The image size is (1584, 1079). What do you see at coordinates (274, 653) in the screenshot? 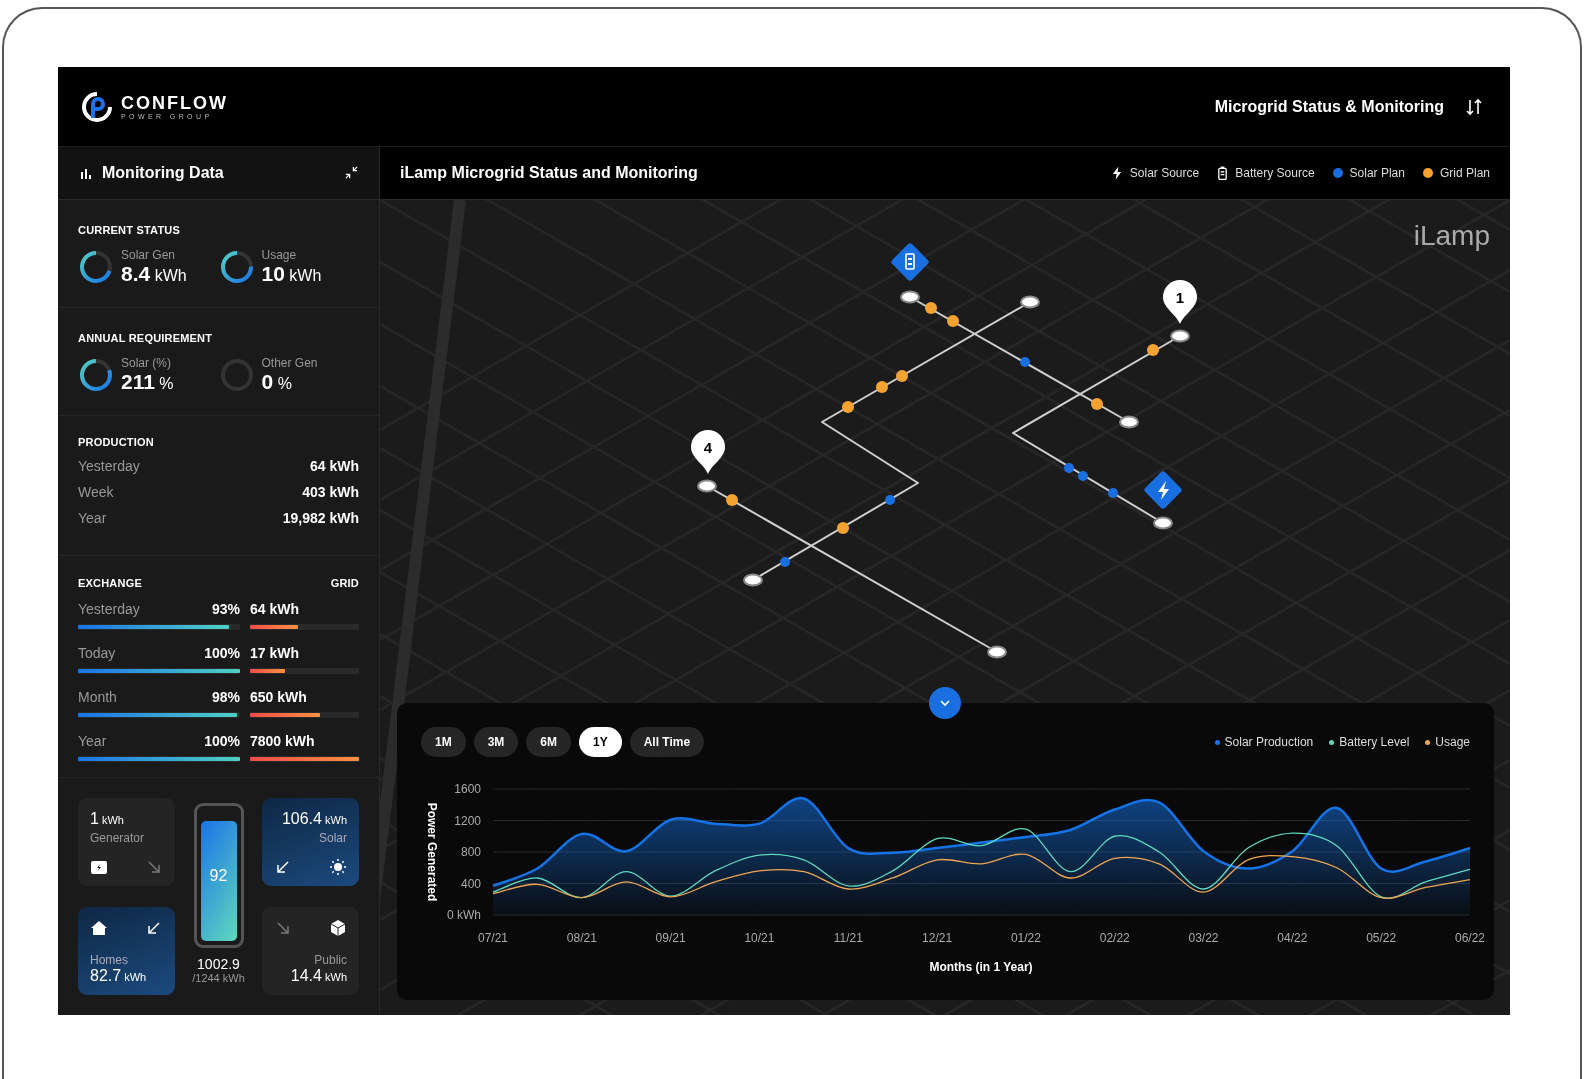
I see `grid-value: 17 kWh` at bounding box center [274, 653].